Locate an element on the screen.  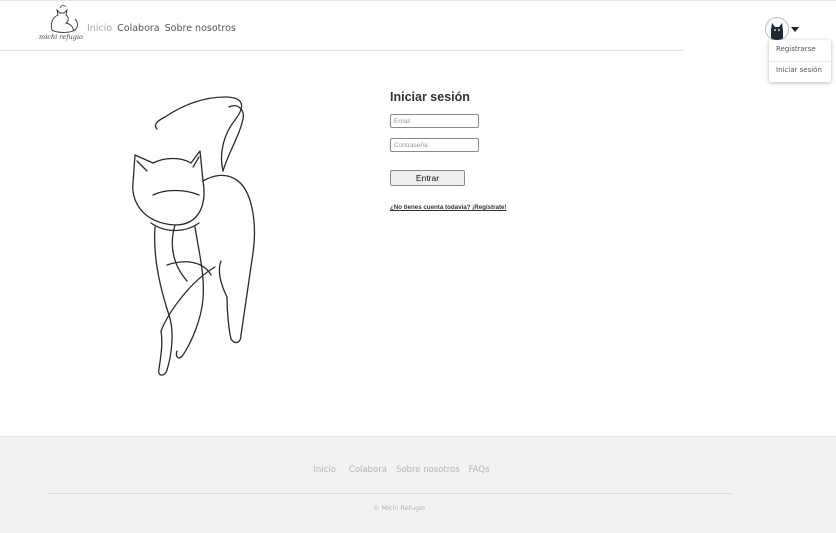
user-avatar is located at coordinates (777, 29).